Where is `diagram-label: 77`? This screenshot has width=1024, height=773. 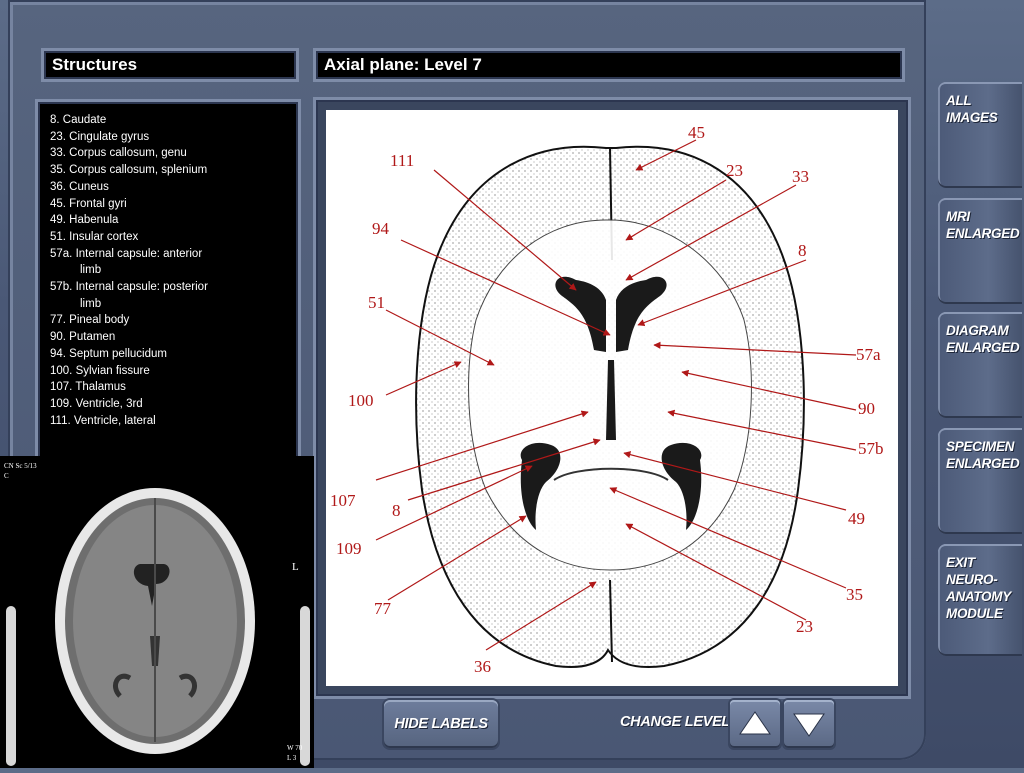 diagram-label: 77 is located at coordinates (383, 608).